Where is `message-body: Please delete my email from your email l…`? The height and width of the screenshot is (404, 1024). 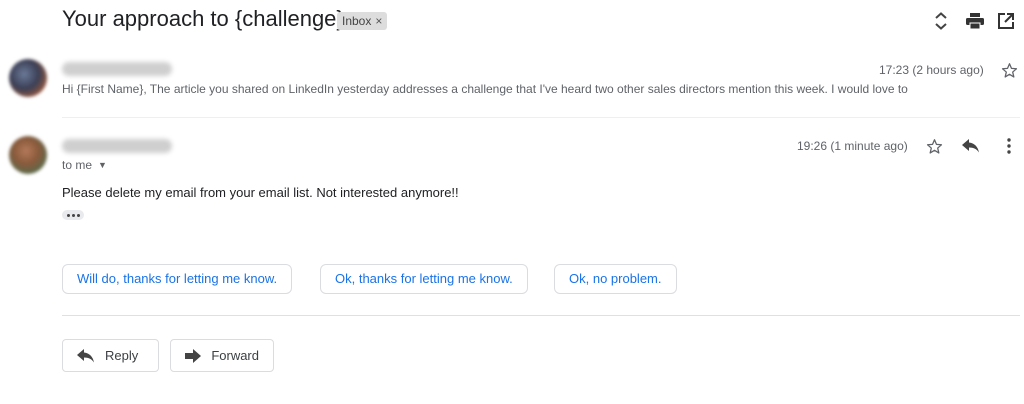
message-body: Please delete my email from your email l… is located at coordinates (260, 192).